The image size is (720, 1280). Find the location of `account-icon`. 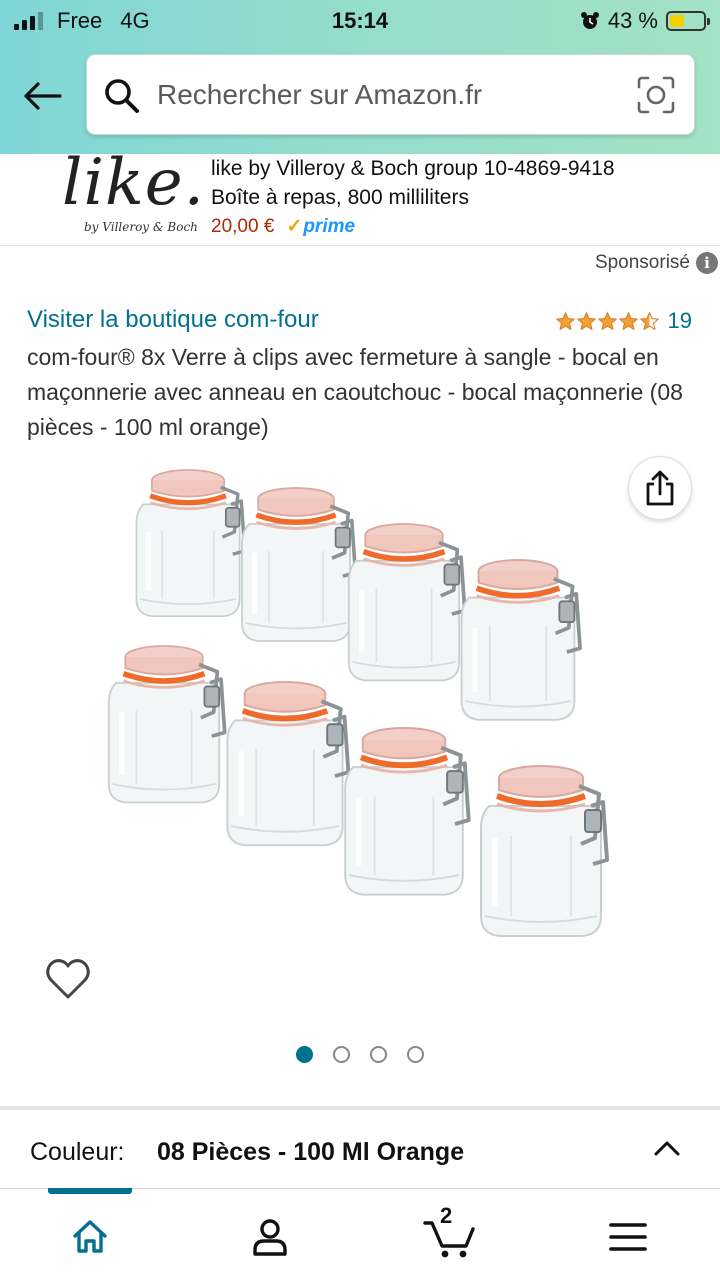

account-icon is located at coordinates (270, 1237).